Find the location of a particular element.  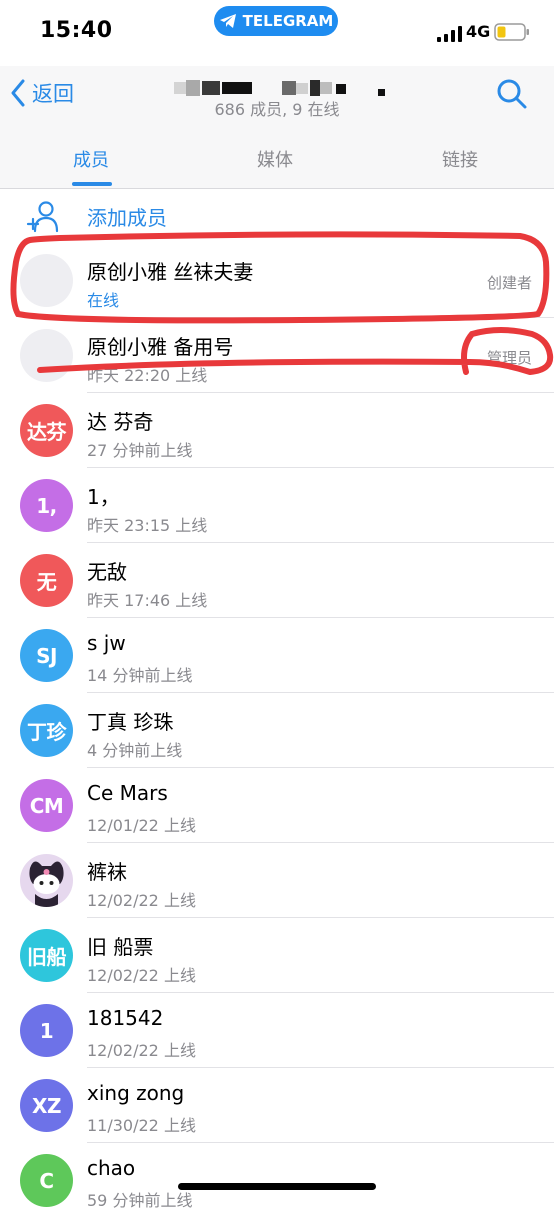

member-row: 无 无敌 昨天 17:46 上线 is located at coordinates (277, 580).